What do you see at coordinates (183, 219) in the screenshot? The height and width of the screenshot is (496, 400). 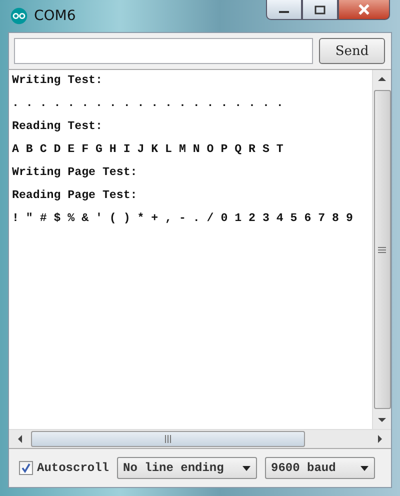 I see `output-line: ! " # $ % & ' ( ) * + , - . / 0 1 2 3 4 5 6 7 8 9` at bounding box center [183, 219].